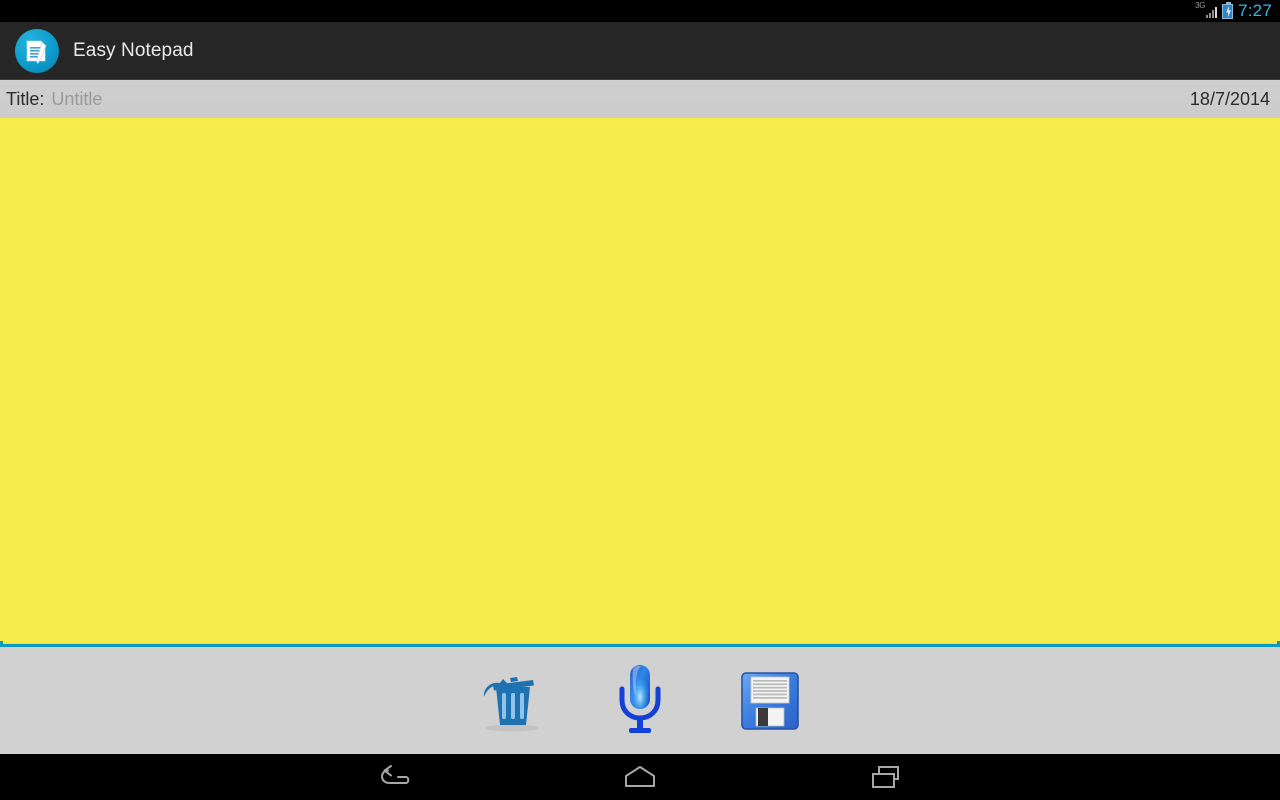  I want to click on microphone-icon, so click(640, 698).